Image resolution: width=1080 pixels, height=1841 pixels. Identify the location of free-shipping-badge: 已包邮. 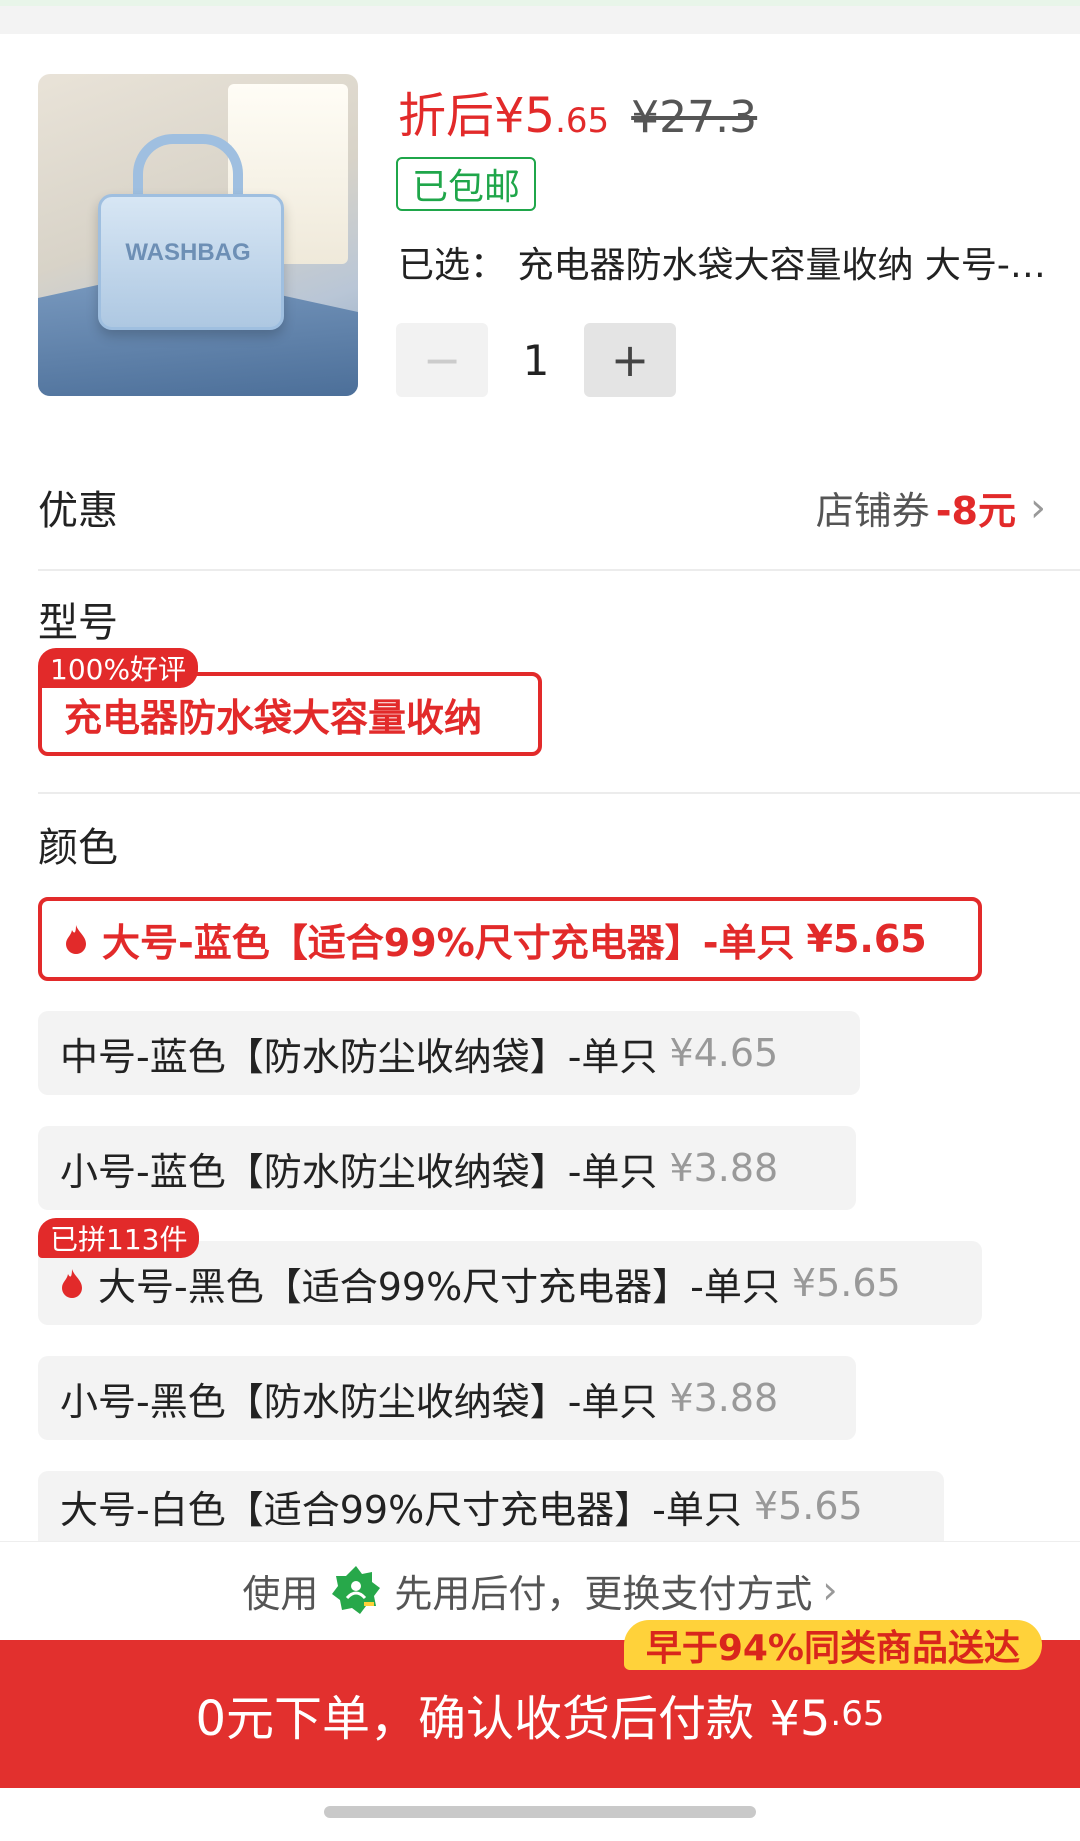
(466, 184).